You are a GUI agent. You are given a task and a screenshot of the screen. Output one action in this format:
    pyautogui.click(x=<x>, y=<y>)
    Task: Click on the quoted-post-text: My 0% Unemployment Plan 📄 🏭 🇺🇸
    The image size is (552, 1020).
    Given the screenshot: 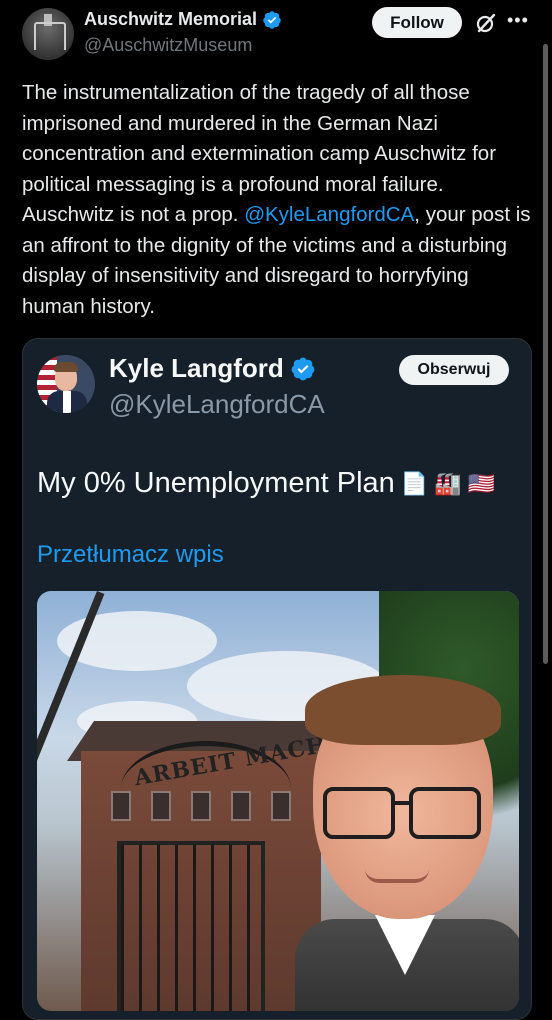 What is the action you would take?
    pyautogui.click(x=266, y=483)
    